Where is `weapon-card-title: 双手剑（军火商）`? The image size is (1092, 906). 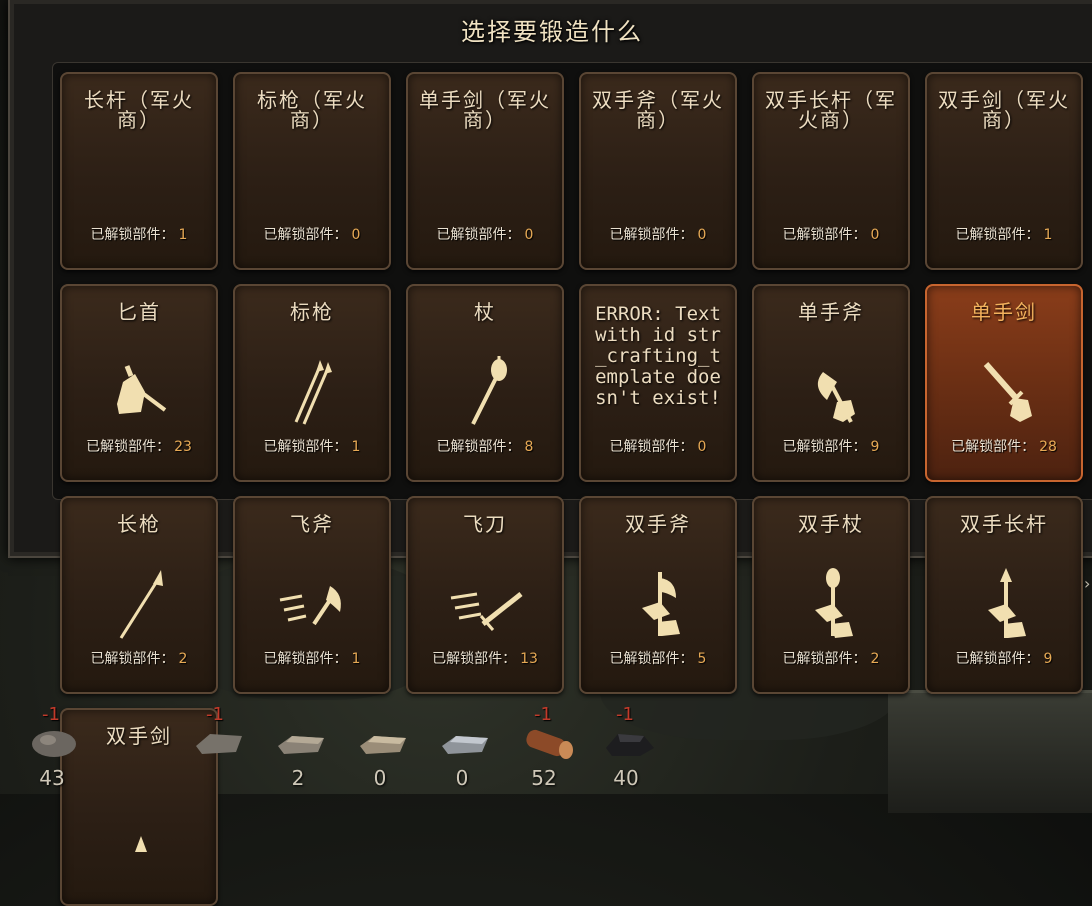 weapon-card-title: 双手剑（军火商） is located at coordinates (1004, 110).